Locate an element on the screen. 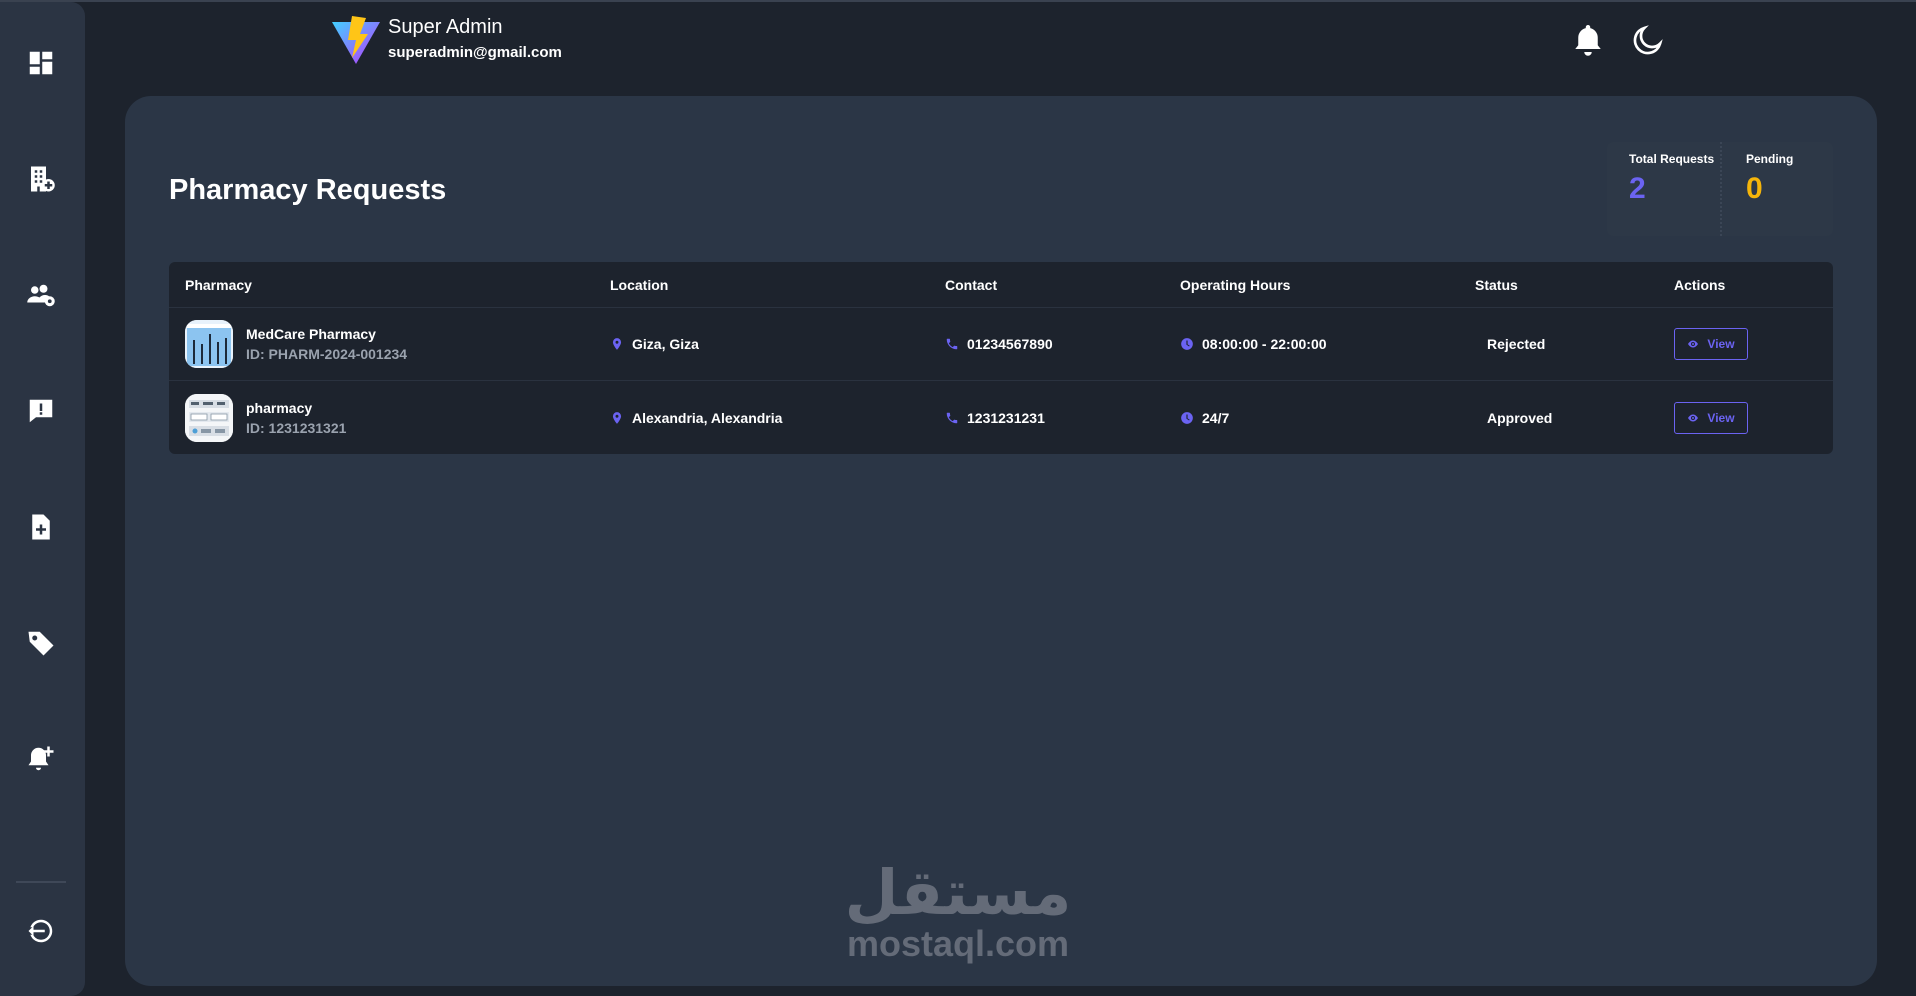 This screenshot has height=996, width=1916. stat-pending: Pending 0 is located at coordinates (1776, 189).